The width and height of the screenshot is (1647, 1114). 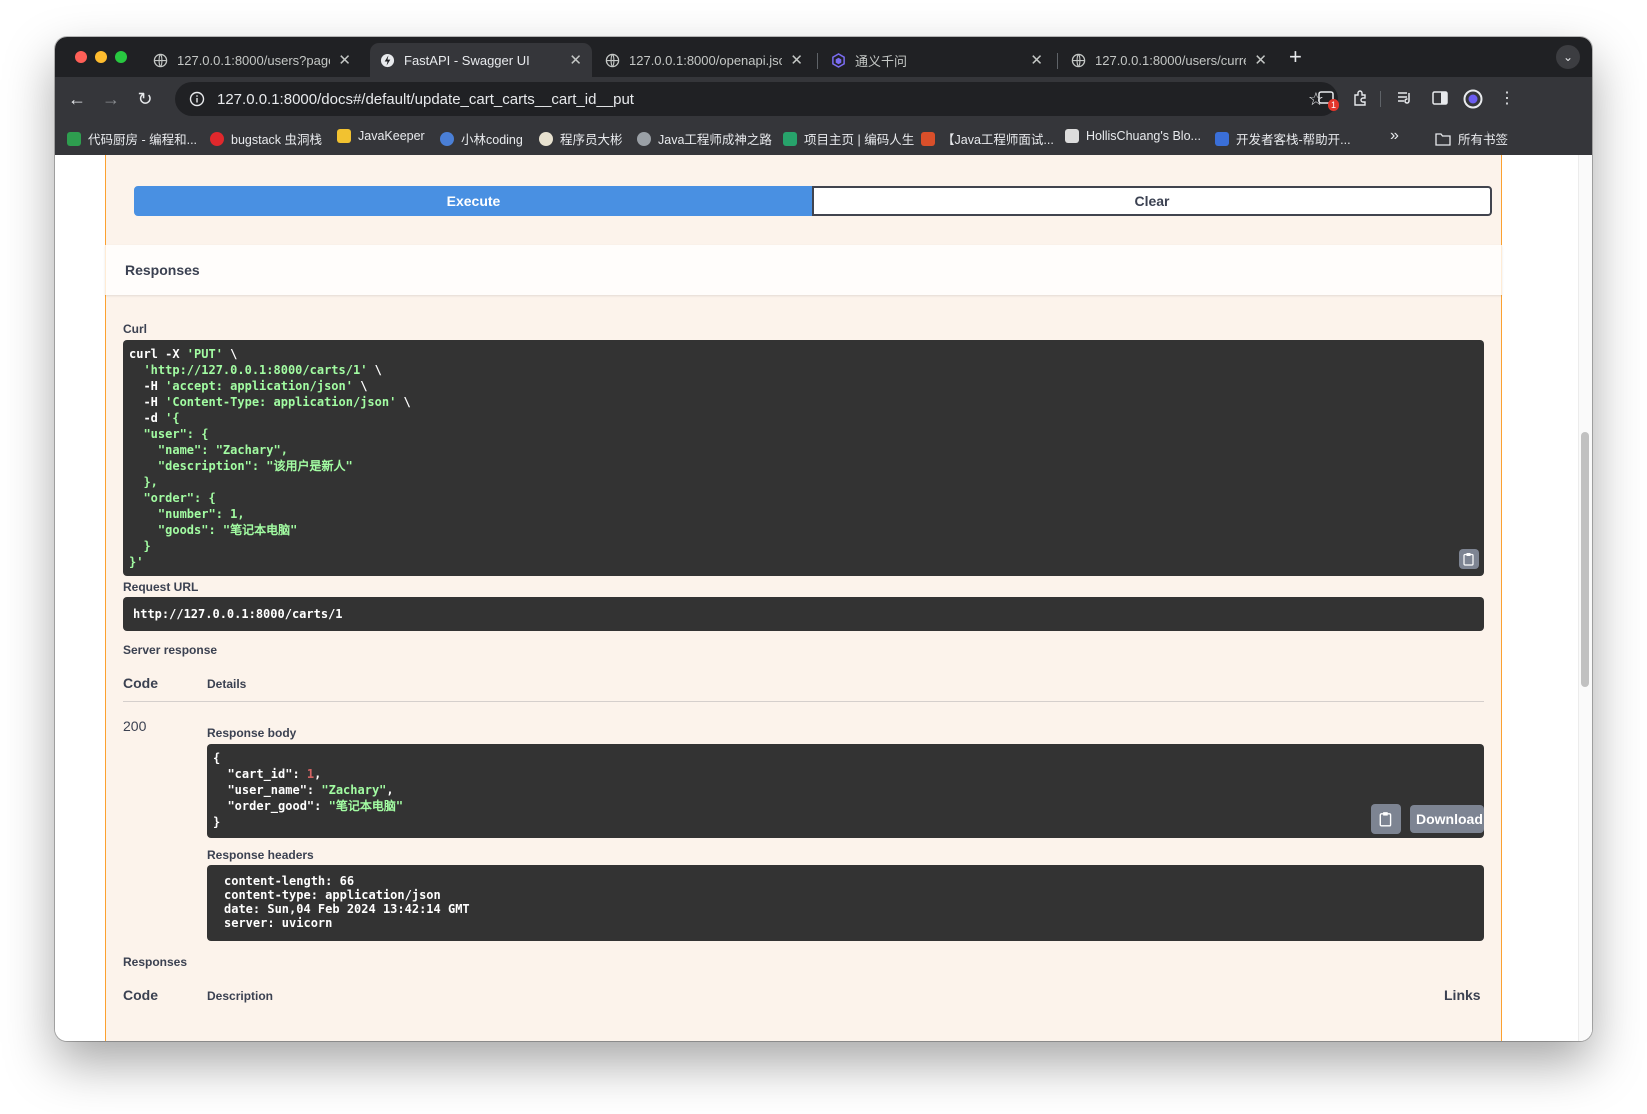 I want to click on page-scrollbar-thumb, so click(x=1585, y=559).